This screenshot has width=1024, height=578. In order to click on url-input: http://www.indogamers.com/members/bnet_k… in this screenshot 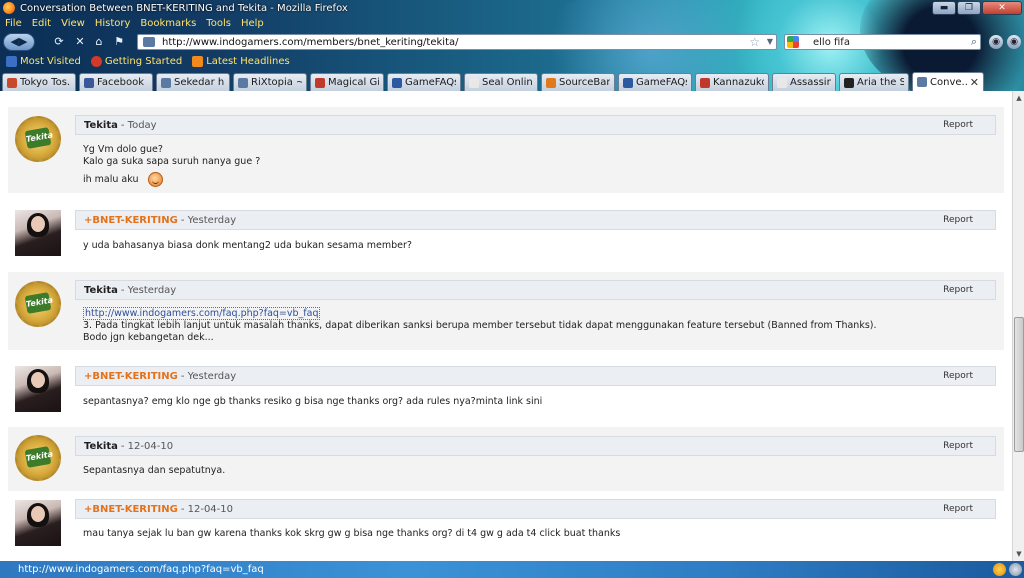, I will do `click(310, 42)`.